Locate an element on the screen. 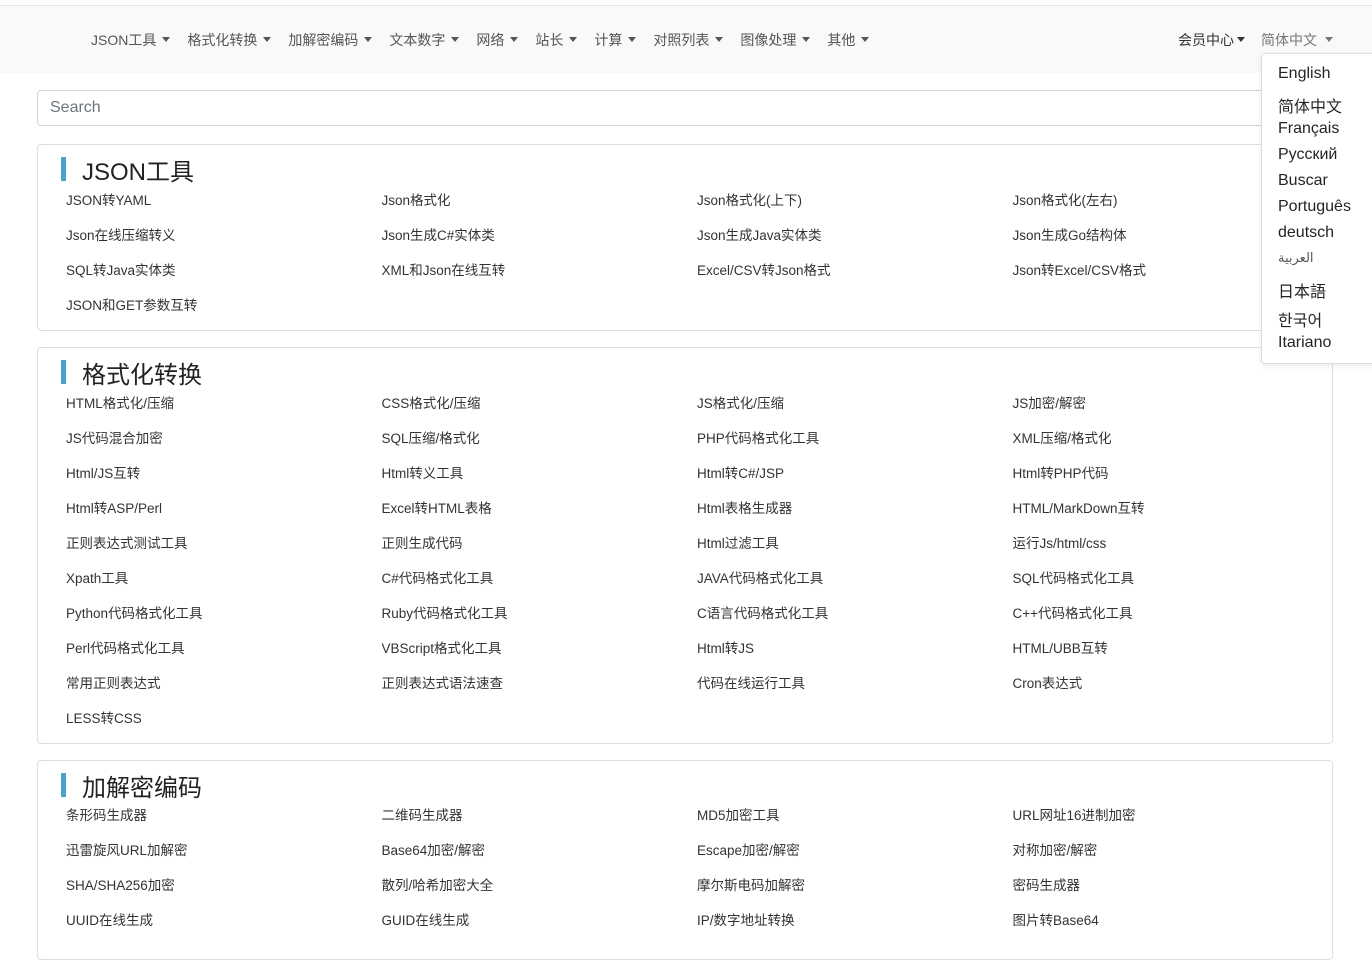 The width and height of the screenshot is (1372, 960). tool-link: CSS格式化/压缩 is located at coordinates (540, 403).